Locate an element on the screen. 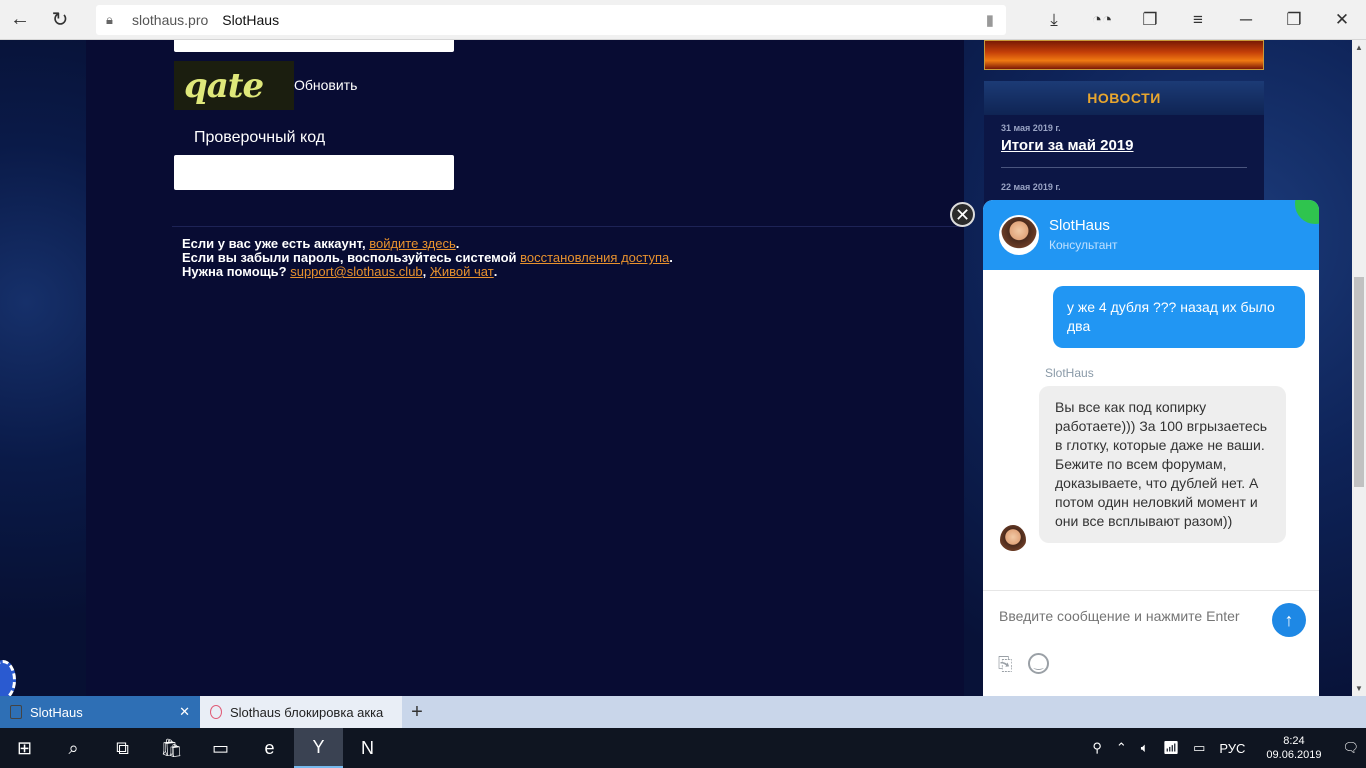 The image size is (1366, 768). edge-icon: e is located at coordinates (269, 748).